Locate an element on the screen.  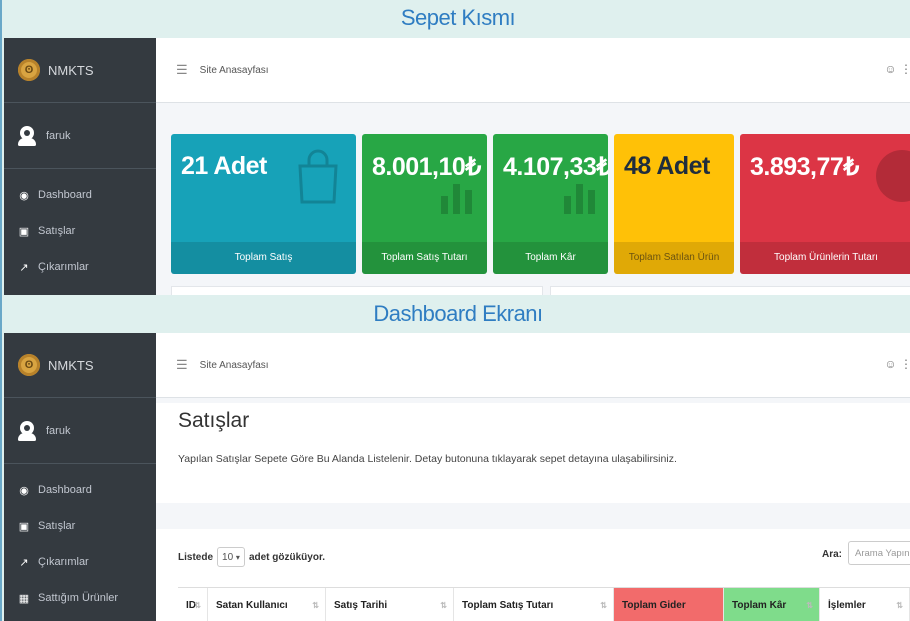
length-select: 10 ▾ is located at coordinates (231, 557).